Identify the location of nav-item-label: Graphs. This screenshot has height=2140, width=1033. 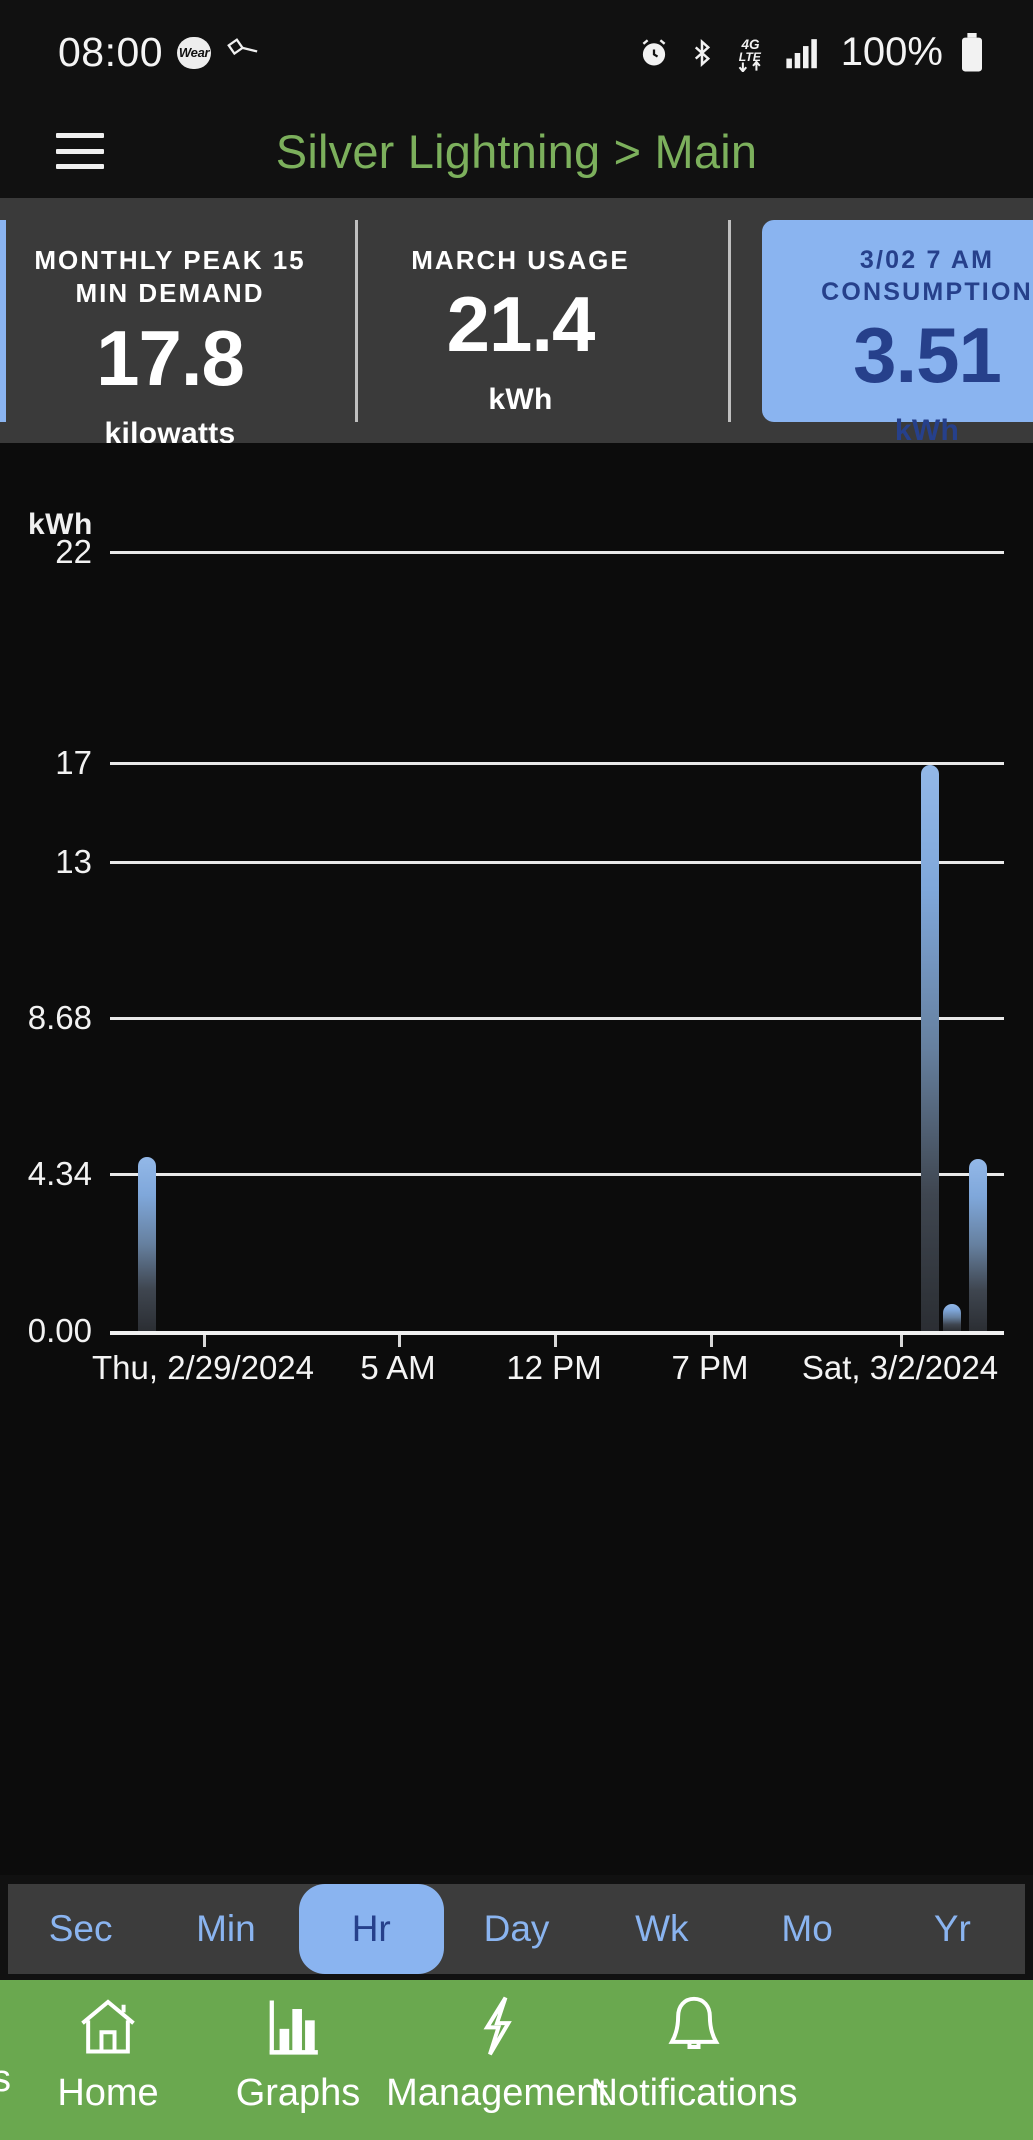
(298, 2093).